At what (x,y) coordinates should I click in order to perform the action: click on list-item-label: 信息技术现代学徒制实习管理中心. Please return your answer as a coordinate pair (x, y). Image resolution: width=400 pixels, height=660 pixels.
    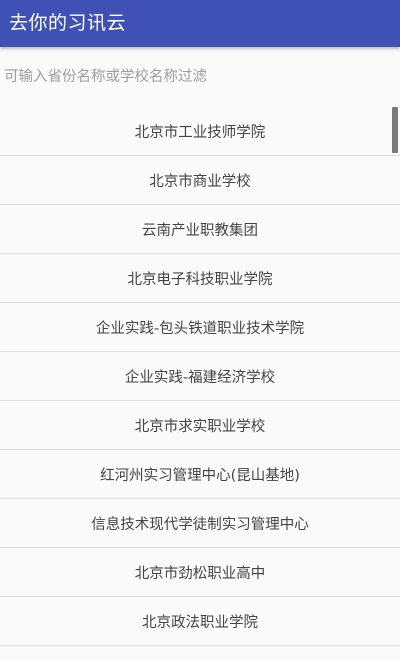
    Looking at the image, I should click on (200, 524).